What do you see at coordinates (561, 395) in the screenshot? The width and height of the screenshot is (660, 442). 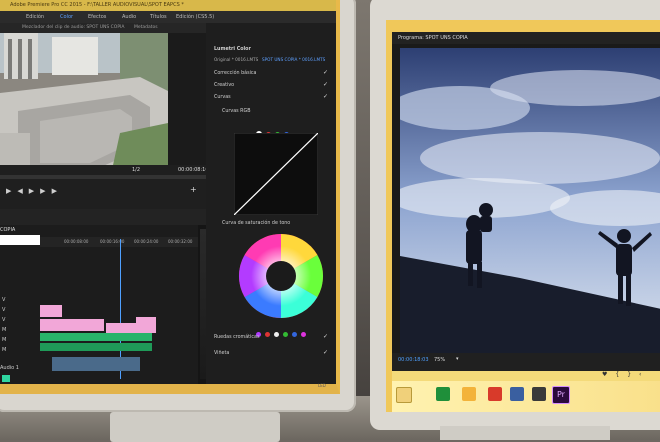 I see `premiere-icon: Pr` at bounding box center [561, 395].